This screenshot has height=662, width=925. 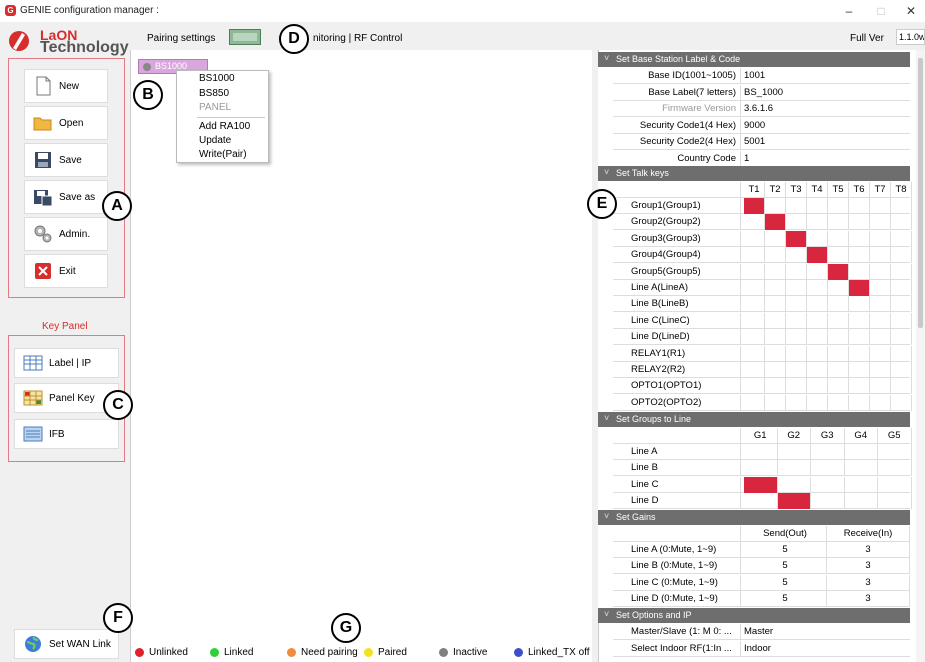 What do you see at coordinates (66, 234) in the screenshot?
I see `admin-button: Admin.` at bounding box center [66, 234].